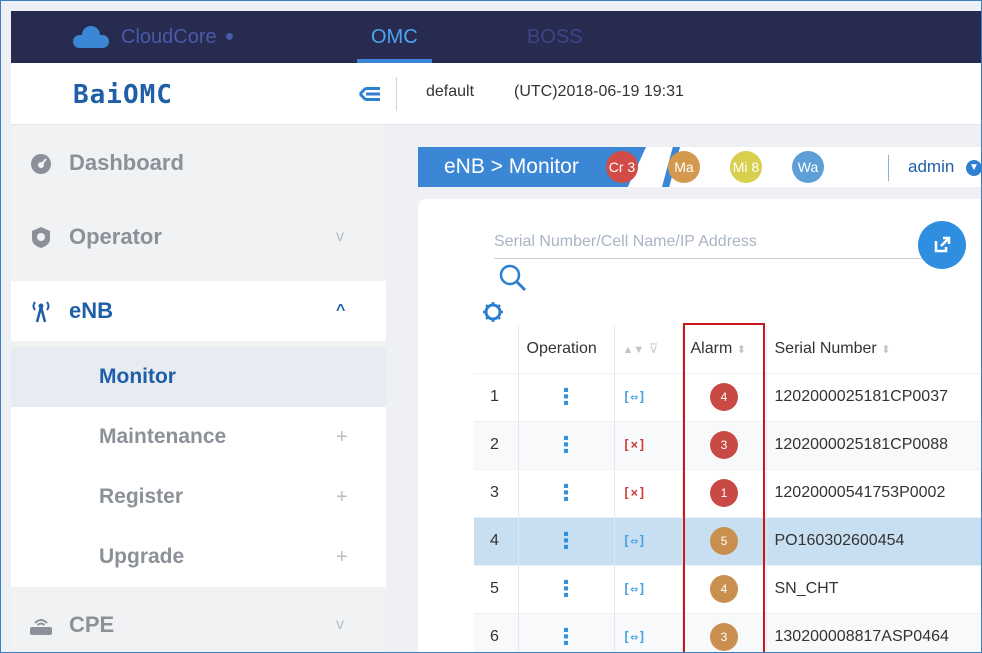 The width and height of the screenshot is (982, 653). Describe the element at coordinates (684, 167) in the screenshot. I see `alarm-major-badge: Ma` at that location.